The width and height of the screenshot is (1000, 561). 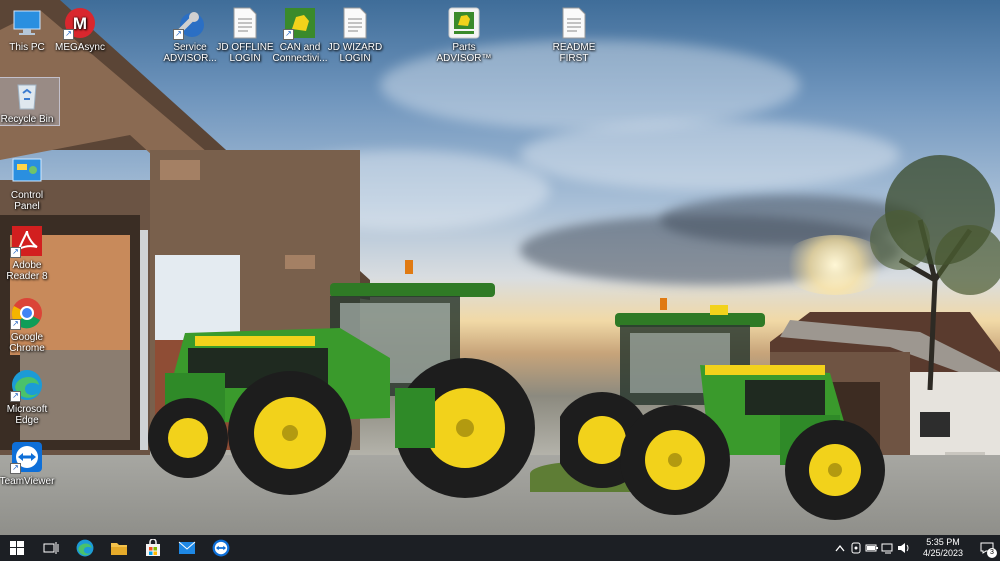 I want to click on teamviewer-icon, so click(x=221, y=548).